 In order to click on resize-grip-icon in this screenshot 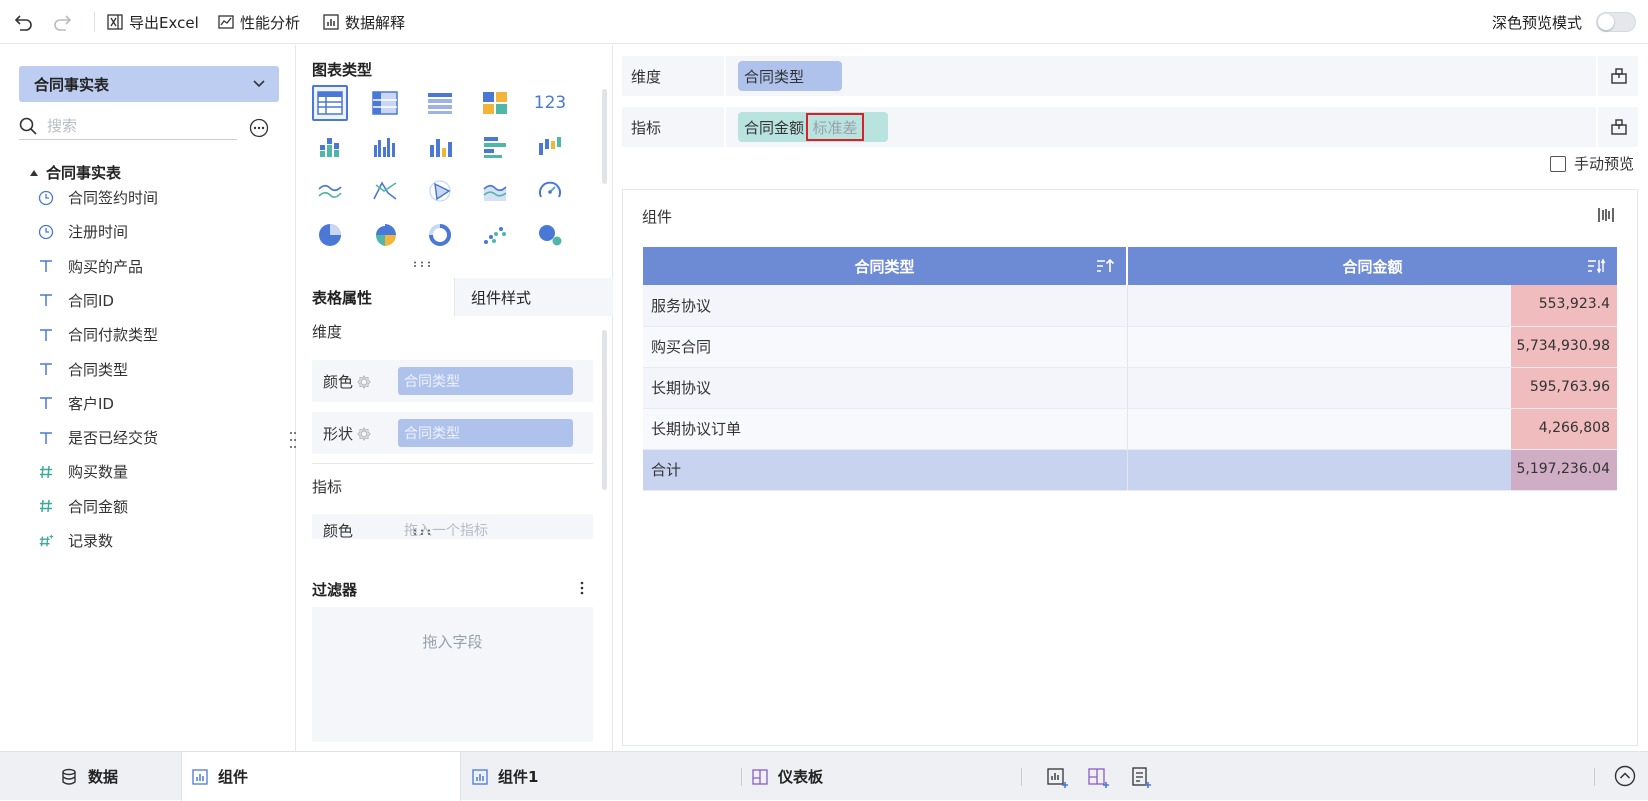, I will do `click(293, 440)`.